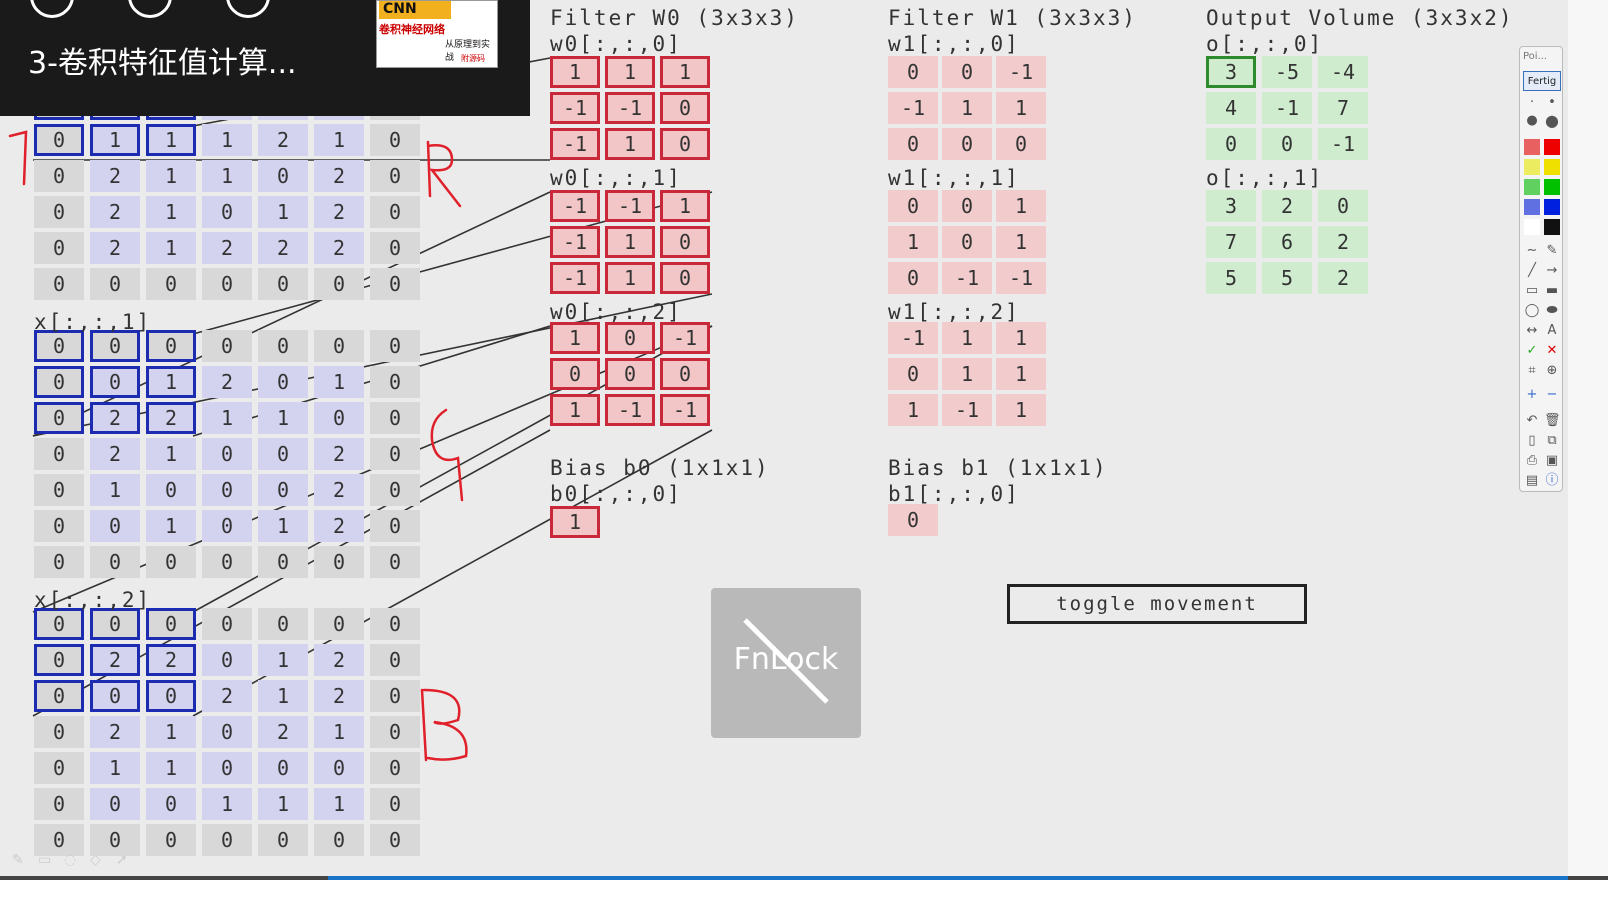  Describe the element at coordinates (1532, 371) in the screenshot. I see `crop-icon: ⌗` at that location.